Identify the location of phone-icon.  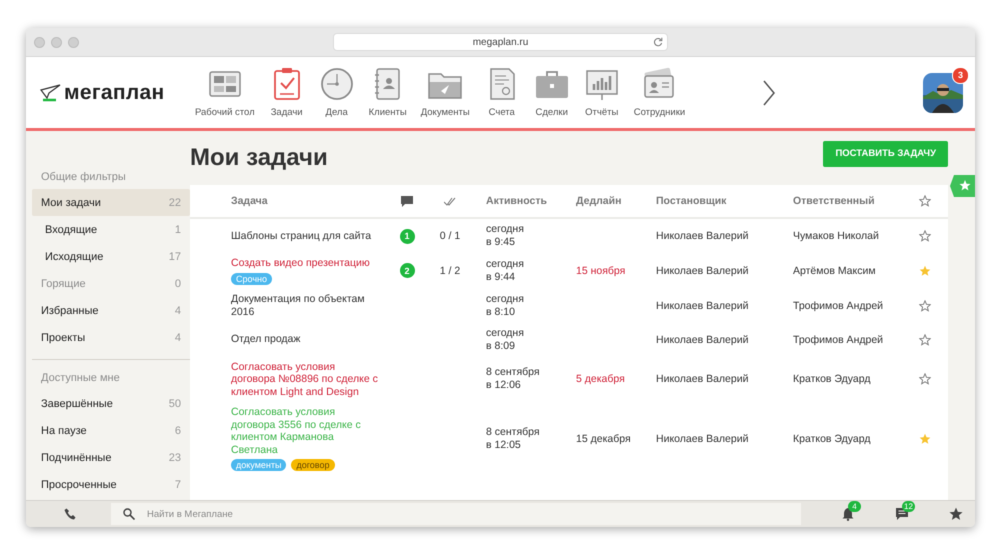
(70, 514).